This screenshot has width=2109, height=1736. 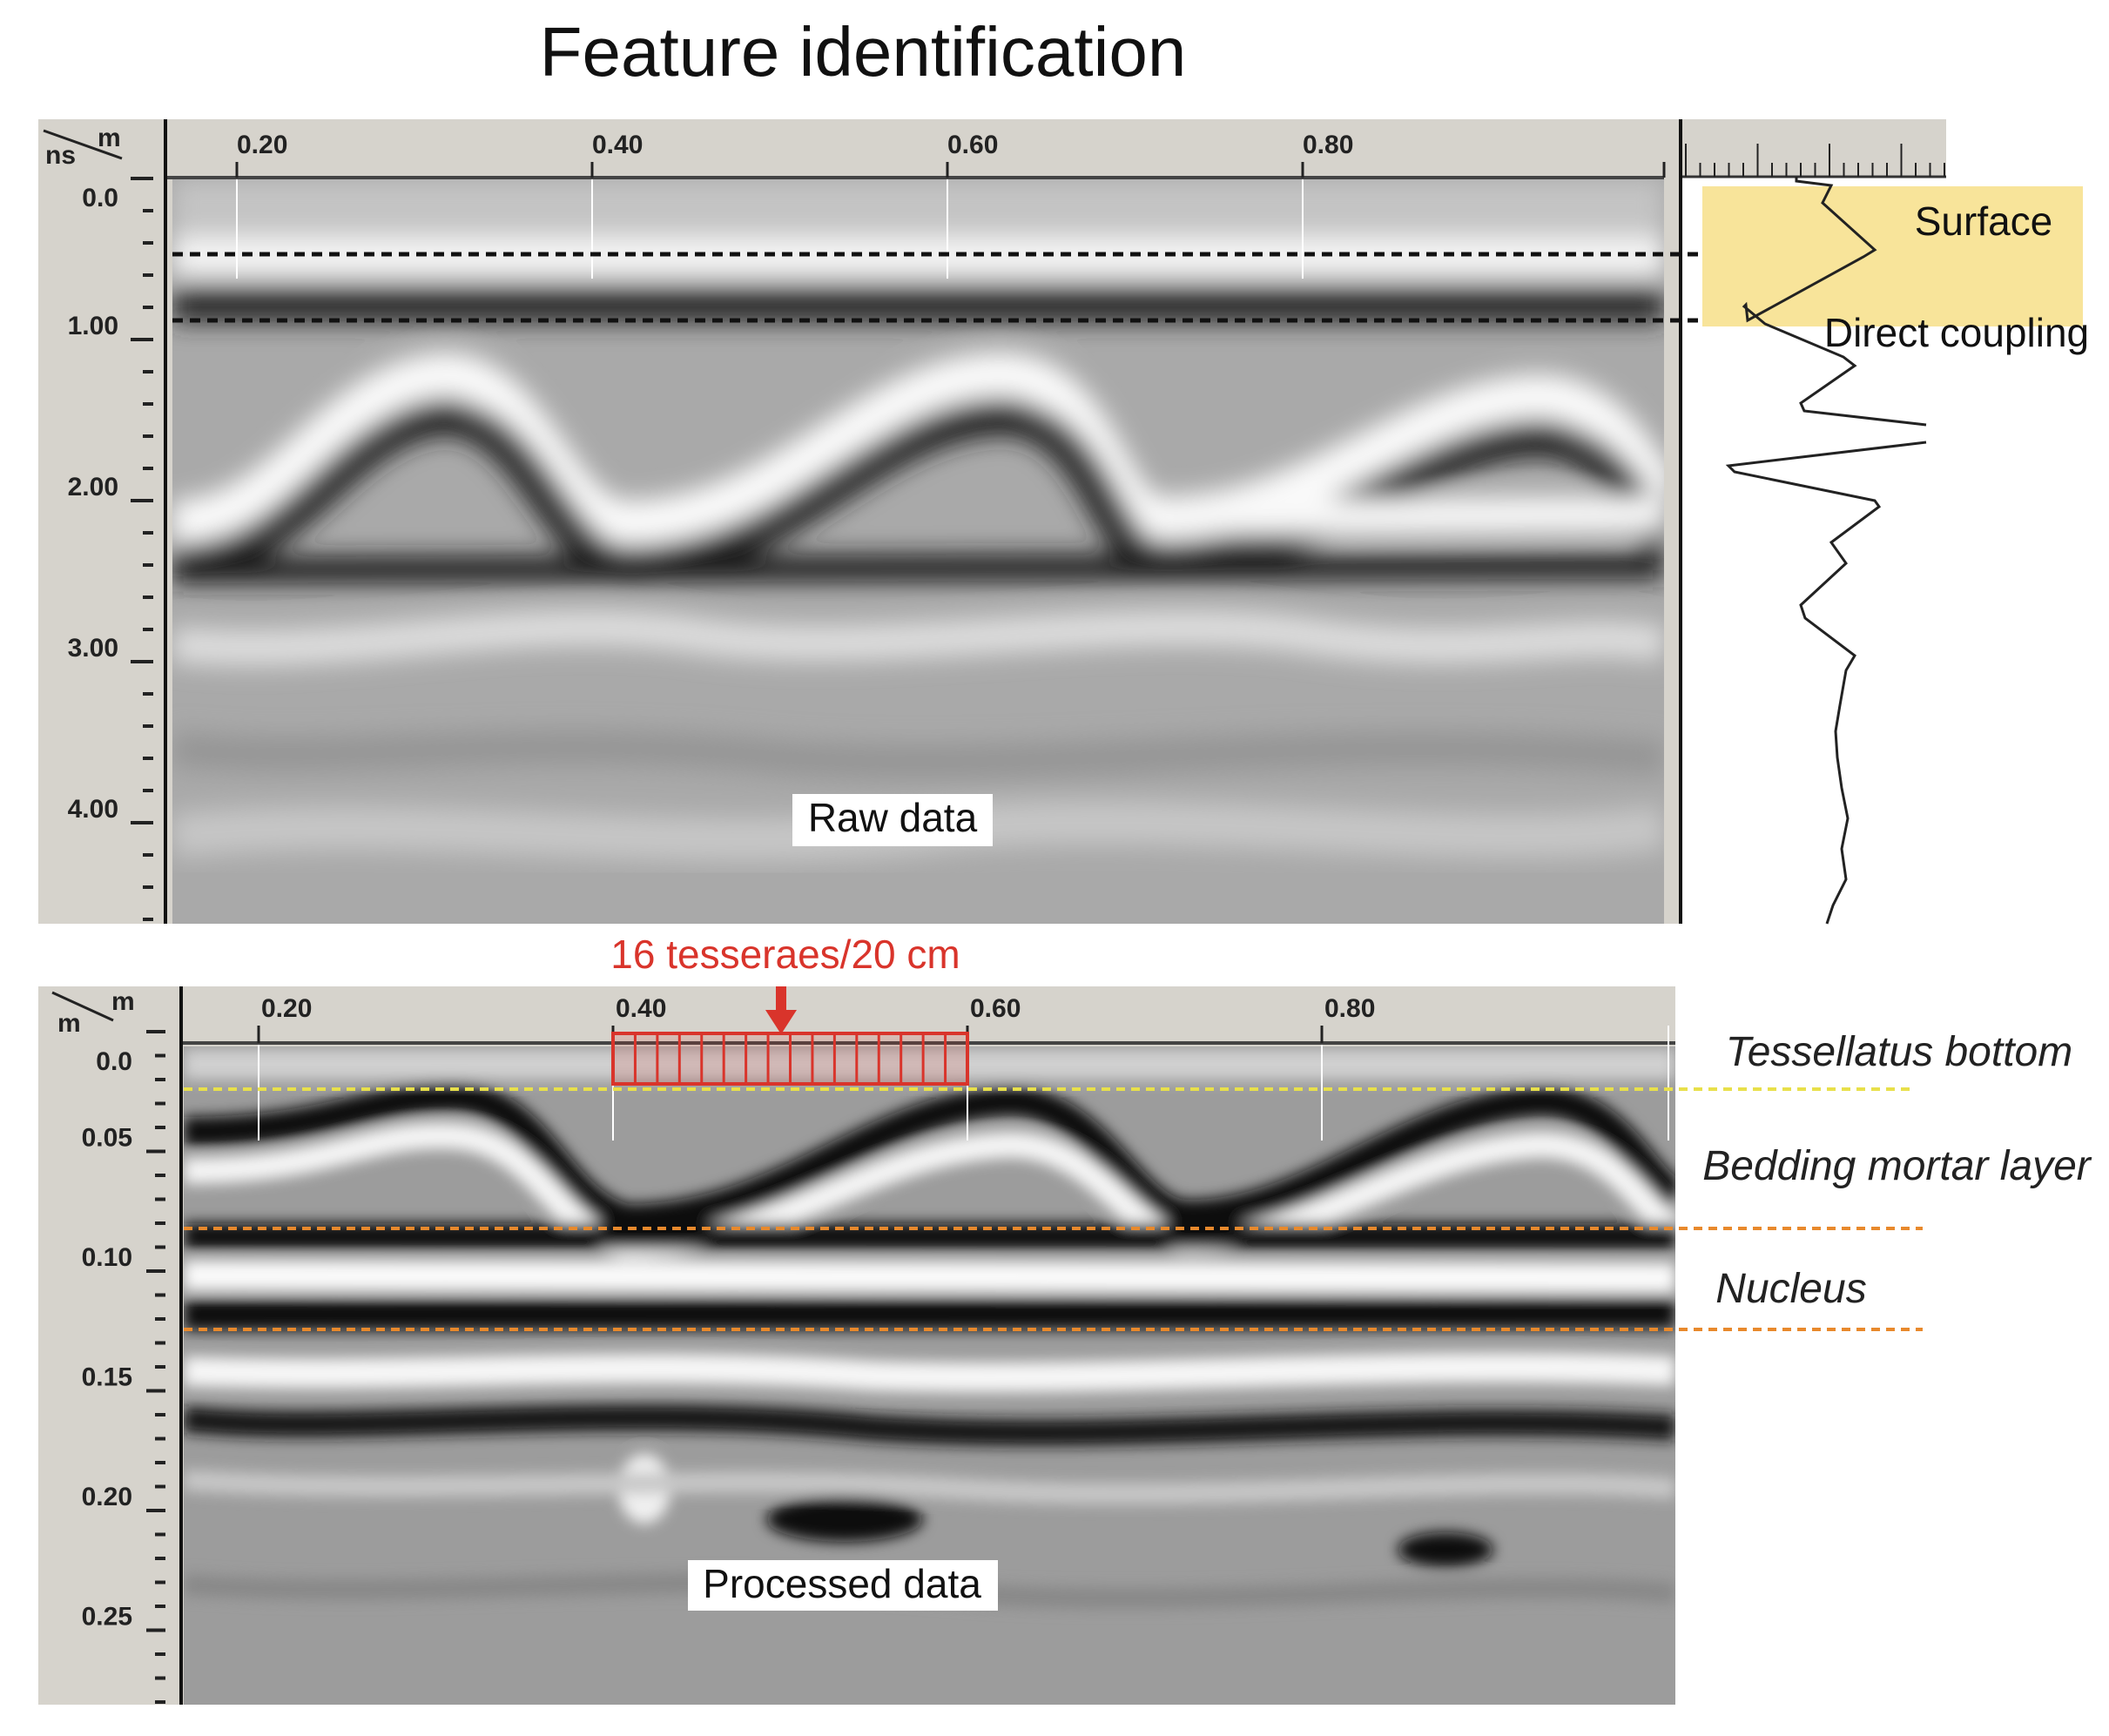 I want to click on y-tick-label: 4.00, so click(x=93, y=809).